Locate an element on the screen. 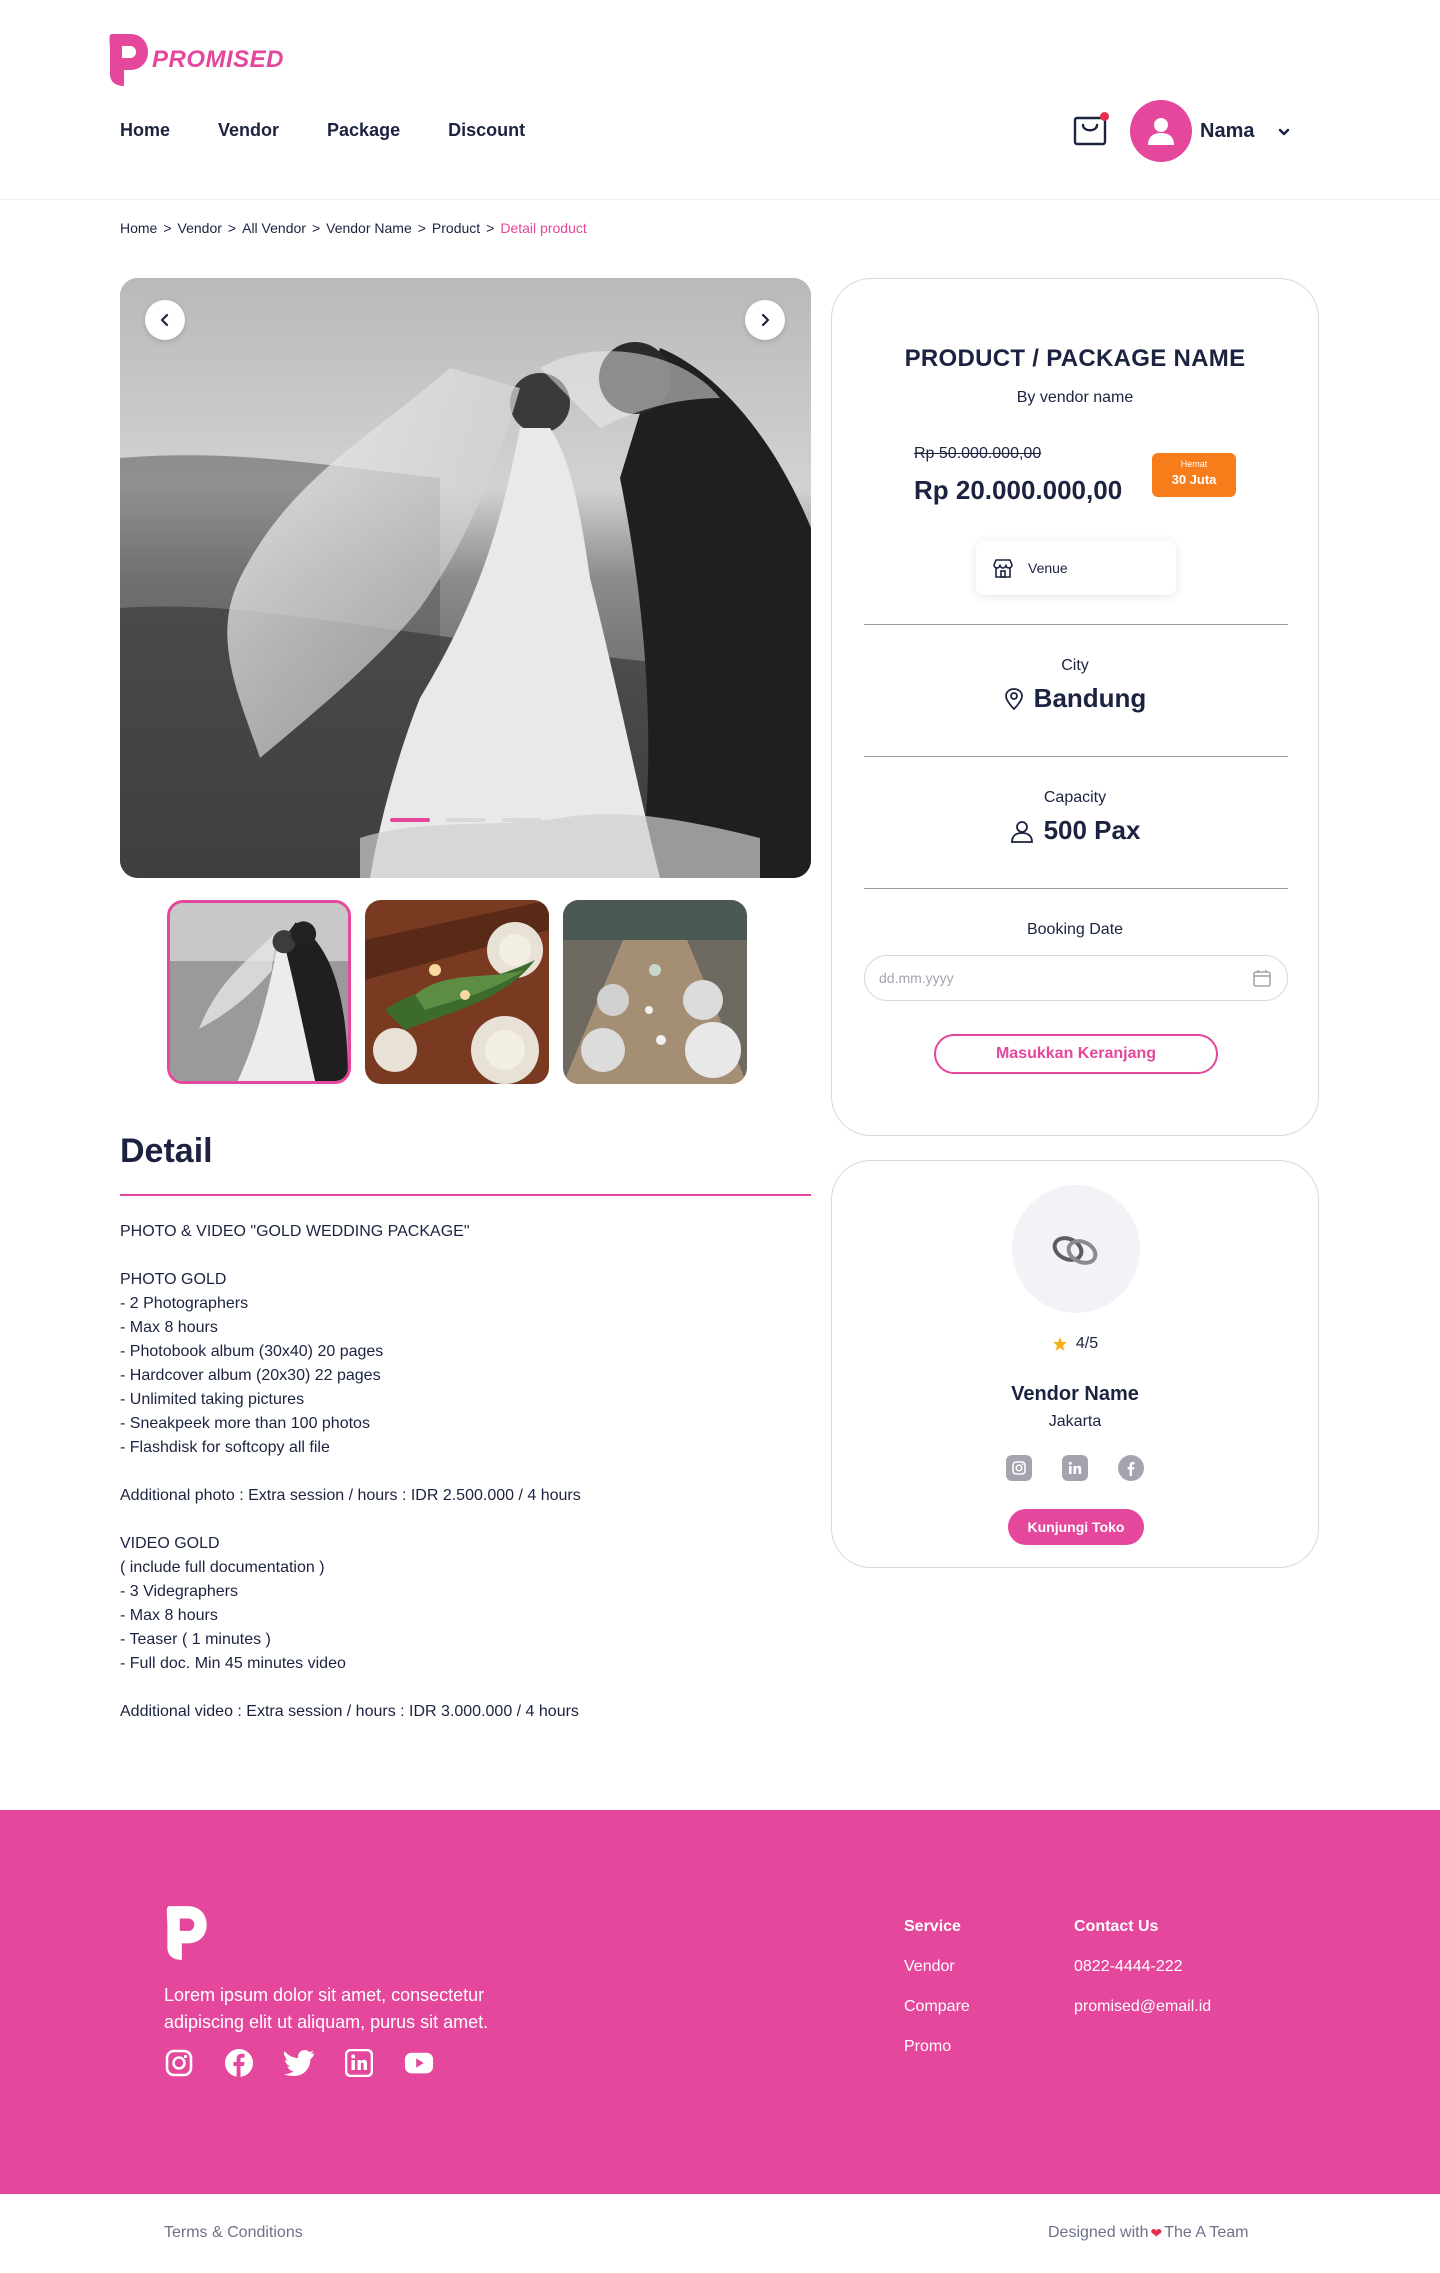  city-text: Bandung is located at coordinates (1090, 698).